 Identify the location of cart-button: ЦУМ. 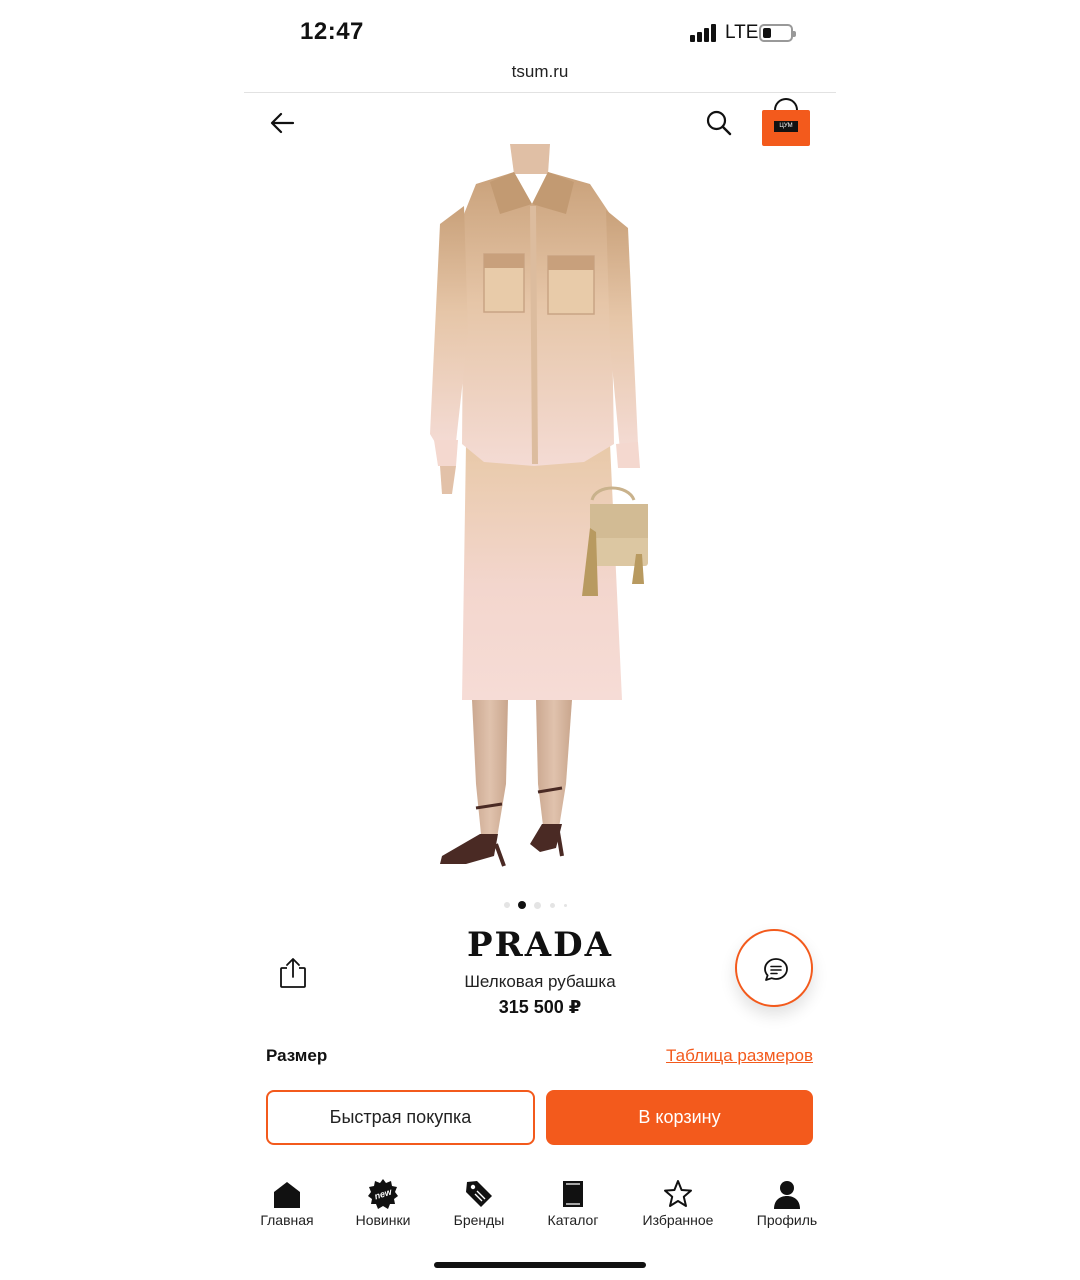
(786, 123).